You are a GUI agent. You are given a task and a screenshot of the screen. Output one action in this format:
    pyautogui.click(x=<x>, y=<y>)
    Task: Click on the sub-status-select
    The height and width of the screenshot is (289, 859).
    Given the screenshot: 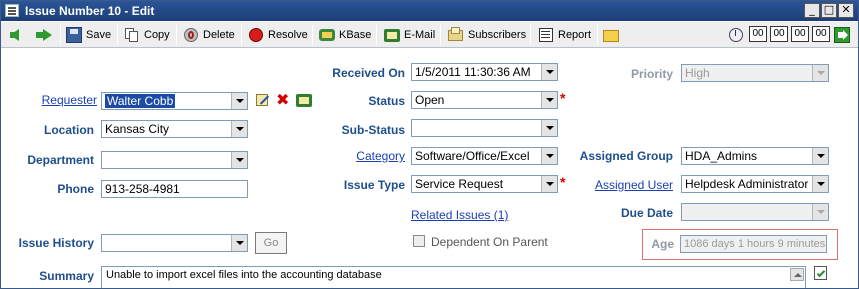 What is the action you would take?
    pyautogui.click(x=484, y=128)
    